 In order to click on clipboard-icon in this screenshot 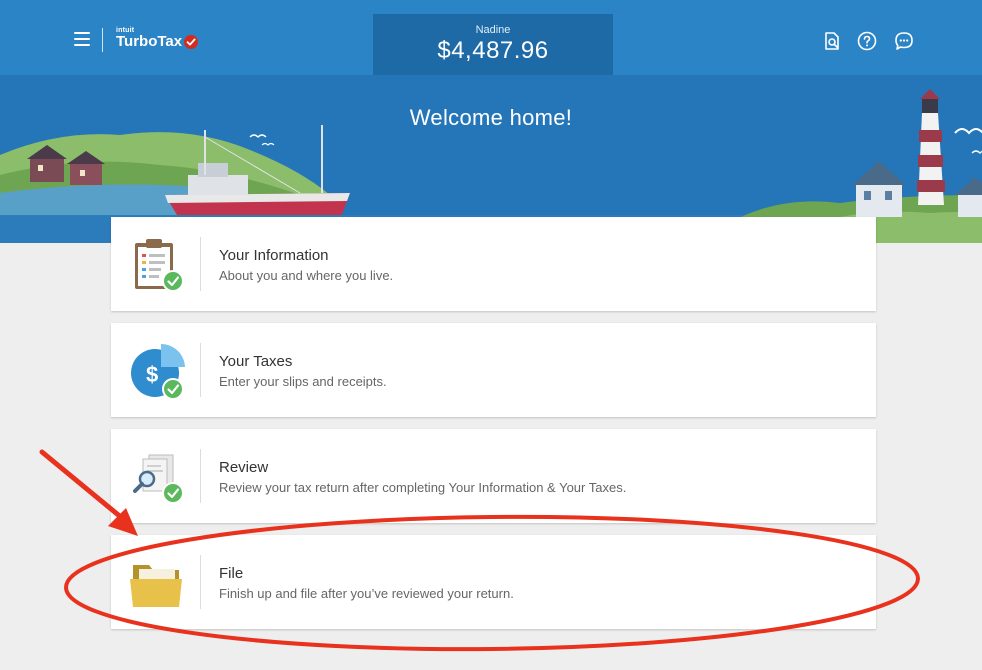, I will do `click(157, 265)`.